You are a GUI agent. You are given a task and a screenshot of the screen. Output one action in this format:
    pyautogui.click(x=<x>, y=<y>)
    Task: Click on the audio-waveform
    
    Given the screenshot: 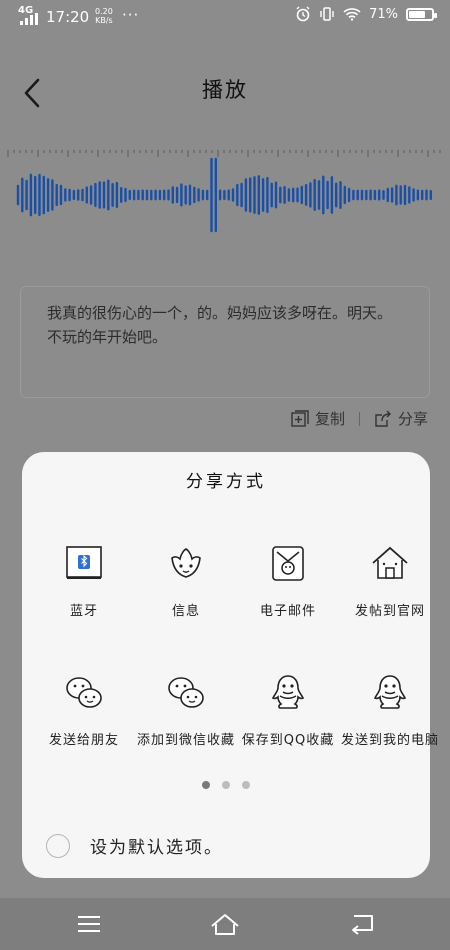 What is the action you would take?
    pyautogui.click(x=225, y=190)
    